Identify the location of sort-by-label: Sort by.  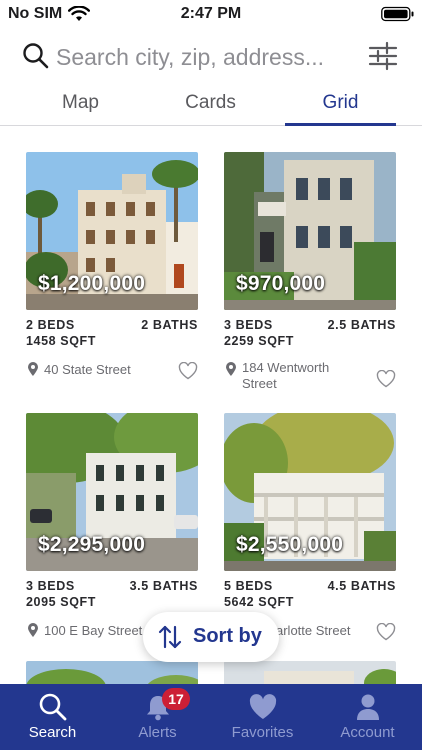
(227, 636).